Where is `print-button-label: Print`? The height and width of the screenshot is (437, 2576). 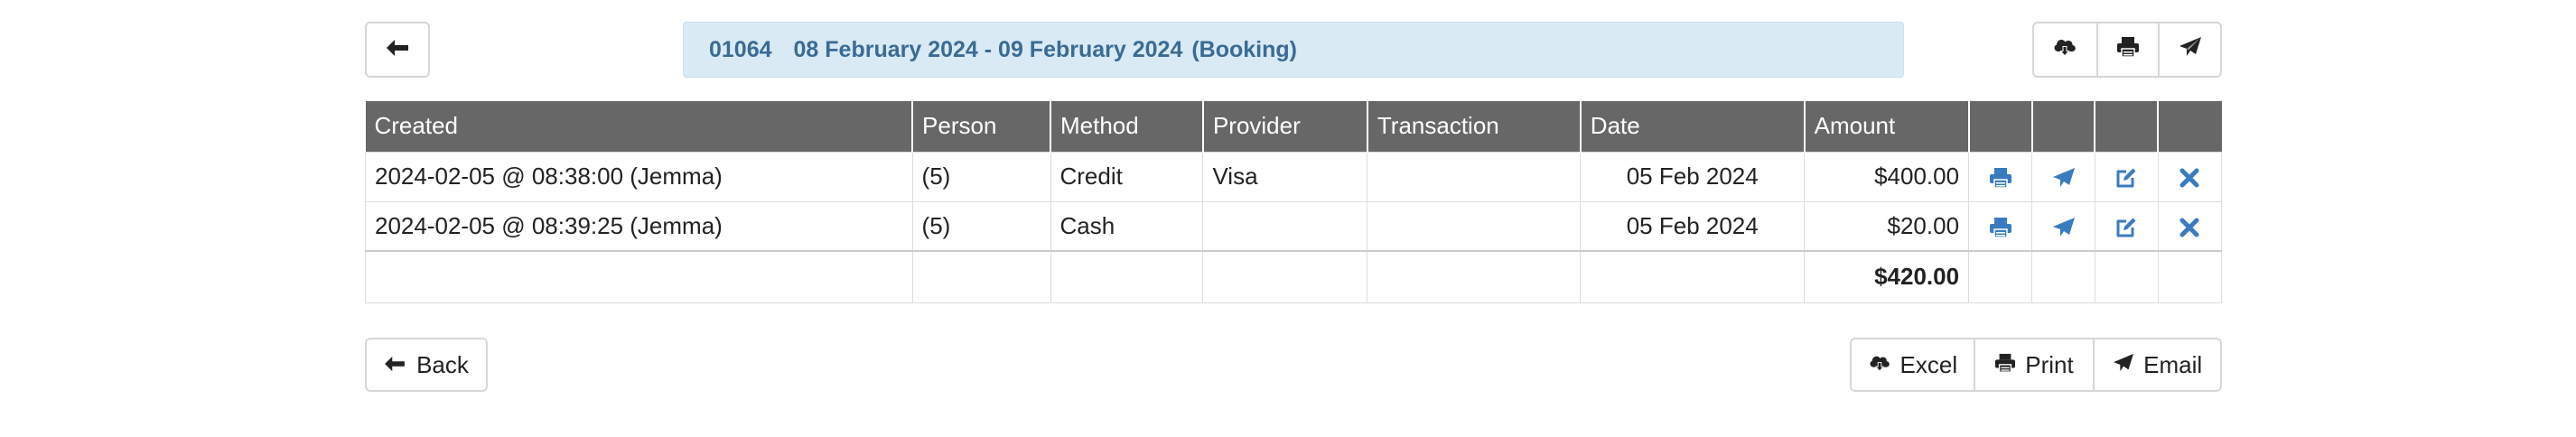
print-button-label: Print is located at coordinates (2049, 364).